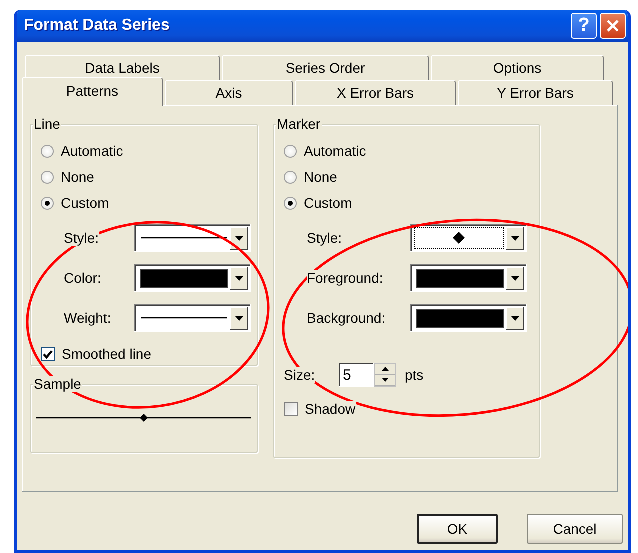  What do you see at coordinates (88, 318) in the screenshot?
I see `field-label: Weight:` at bounding box center [88, 318].